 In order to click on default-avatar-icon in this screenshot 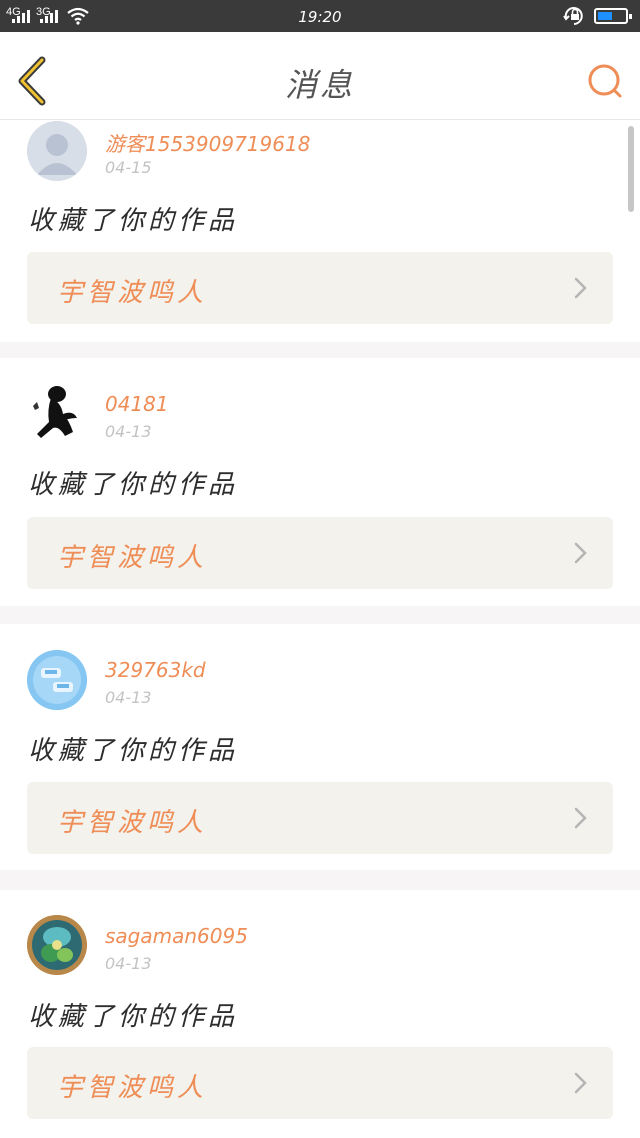, I will do `click(57, 151)`.